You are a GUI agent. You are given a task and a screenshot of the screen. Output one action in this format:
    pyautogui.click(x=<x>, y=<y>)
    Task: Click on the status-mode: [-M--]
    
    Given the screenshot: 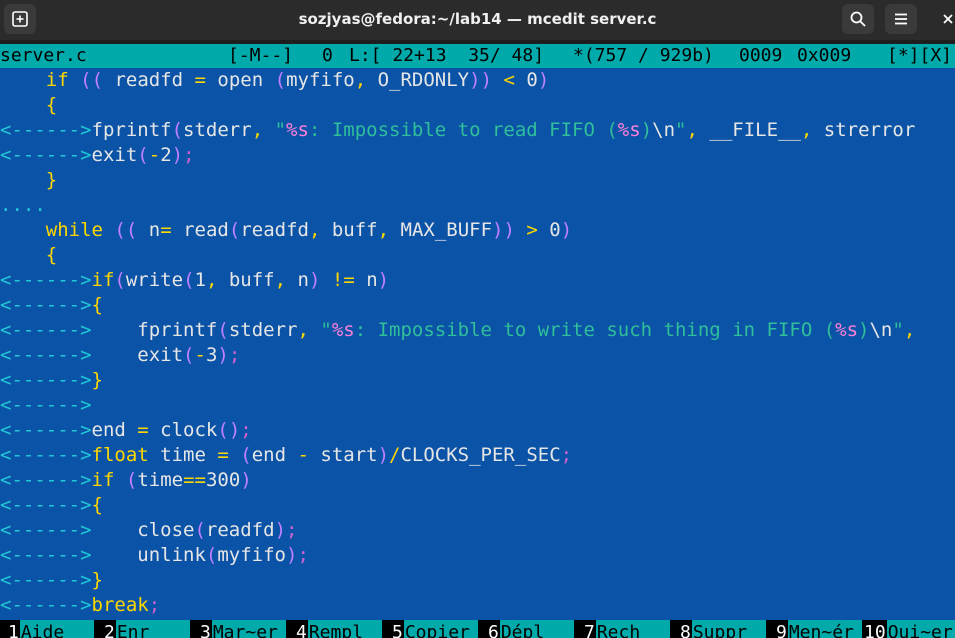 What is the action you would take?
    pyautogui.click(x=261, y=55)
    